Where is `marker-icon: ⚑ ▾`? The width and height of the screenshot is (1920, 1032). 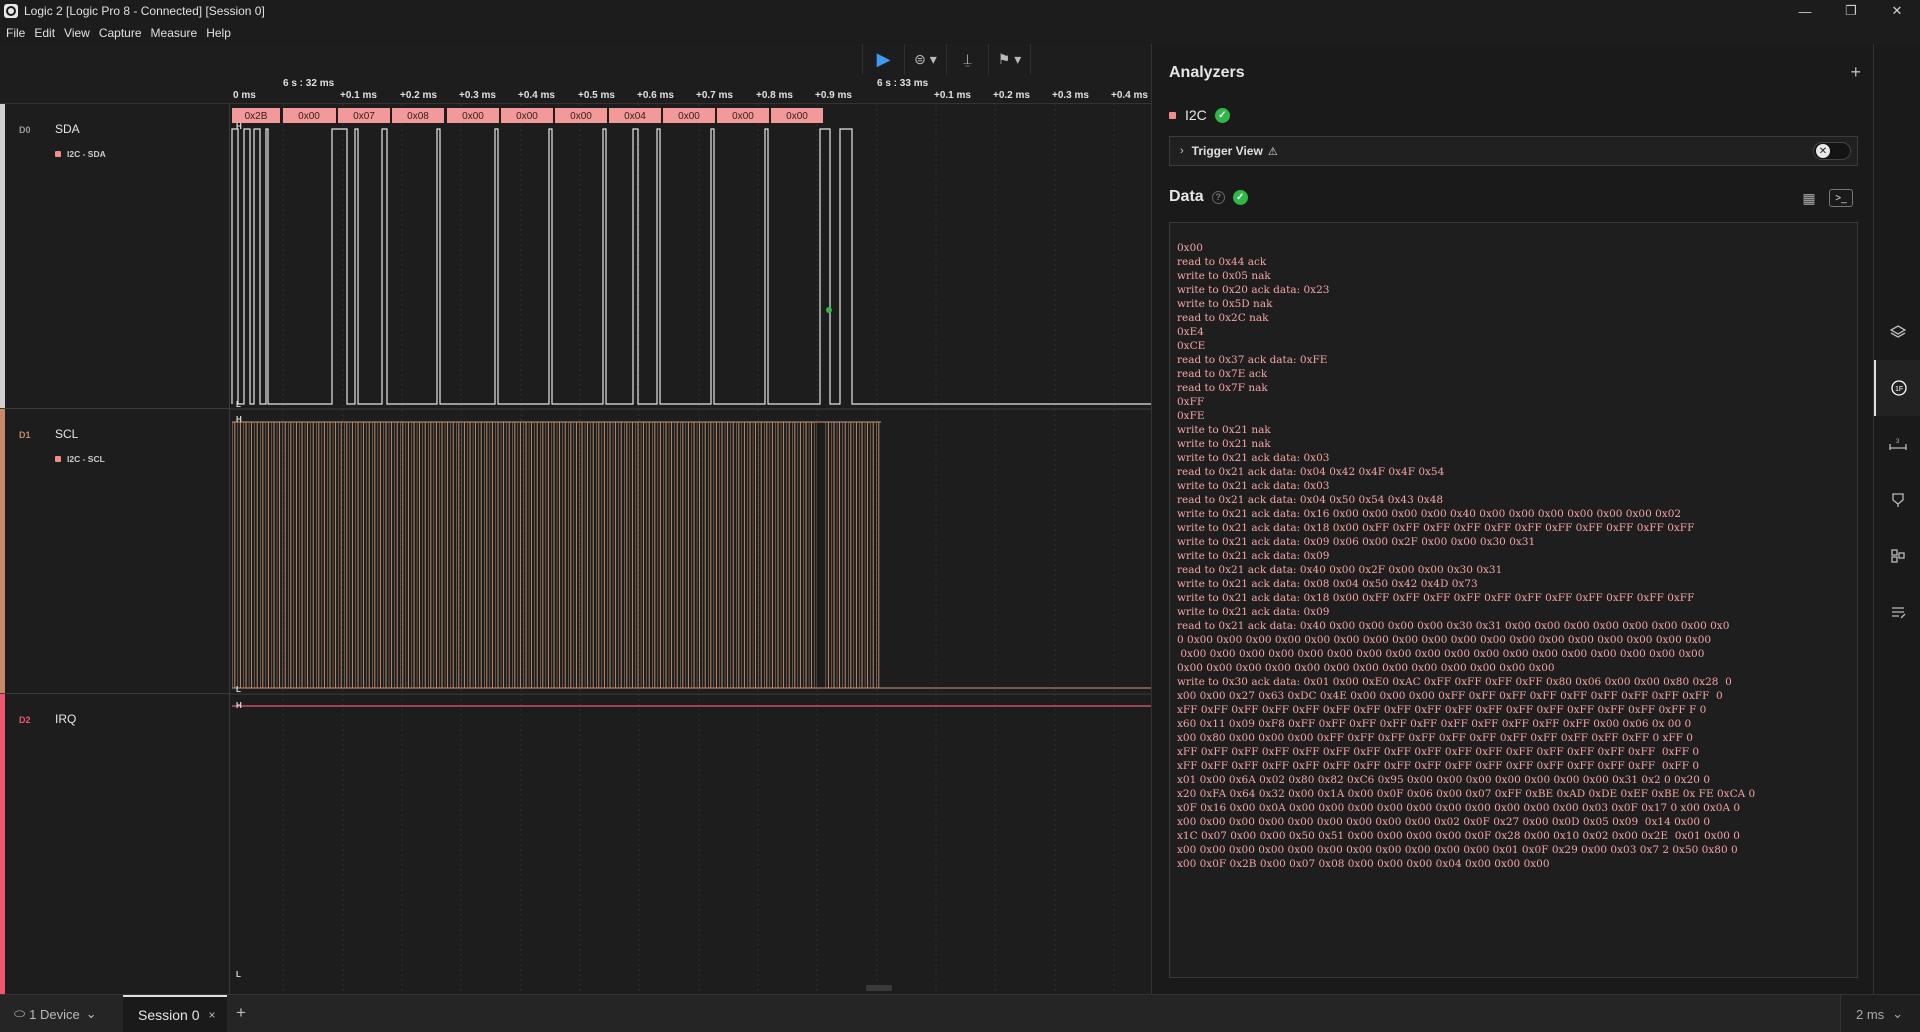 marker-icon: ⚑ ▾ is located at coordinates (1010, 59).